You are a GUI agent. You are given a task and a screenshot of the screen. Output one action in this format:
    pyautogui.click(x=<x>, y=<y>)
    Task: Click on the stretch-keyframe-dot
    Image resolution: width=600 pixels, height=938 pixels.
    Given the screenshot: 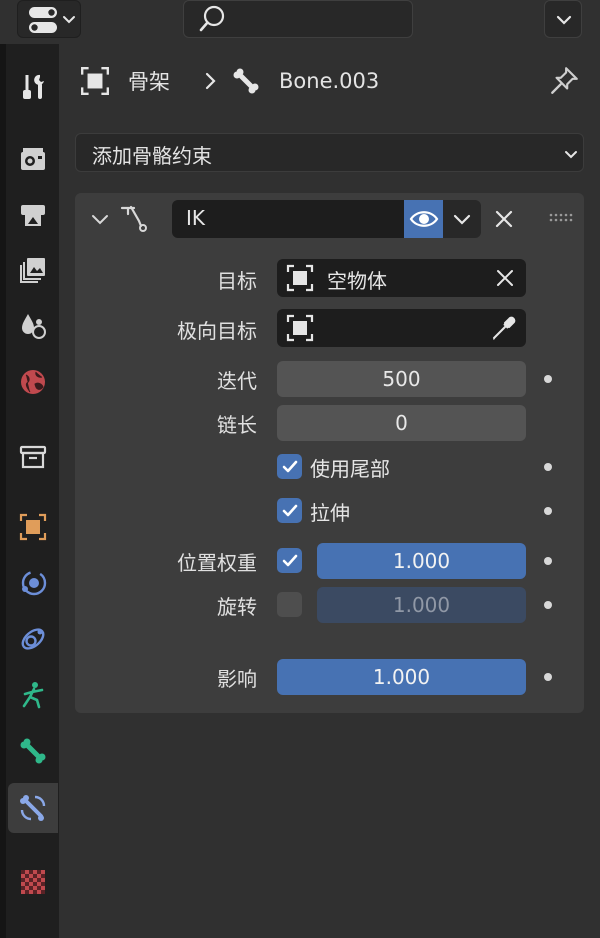 What is the action you would take?
    pyautogui.click(x=548, y=511)
    